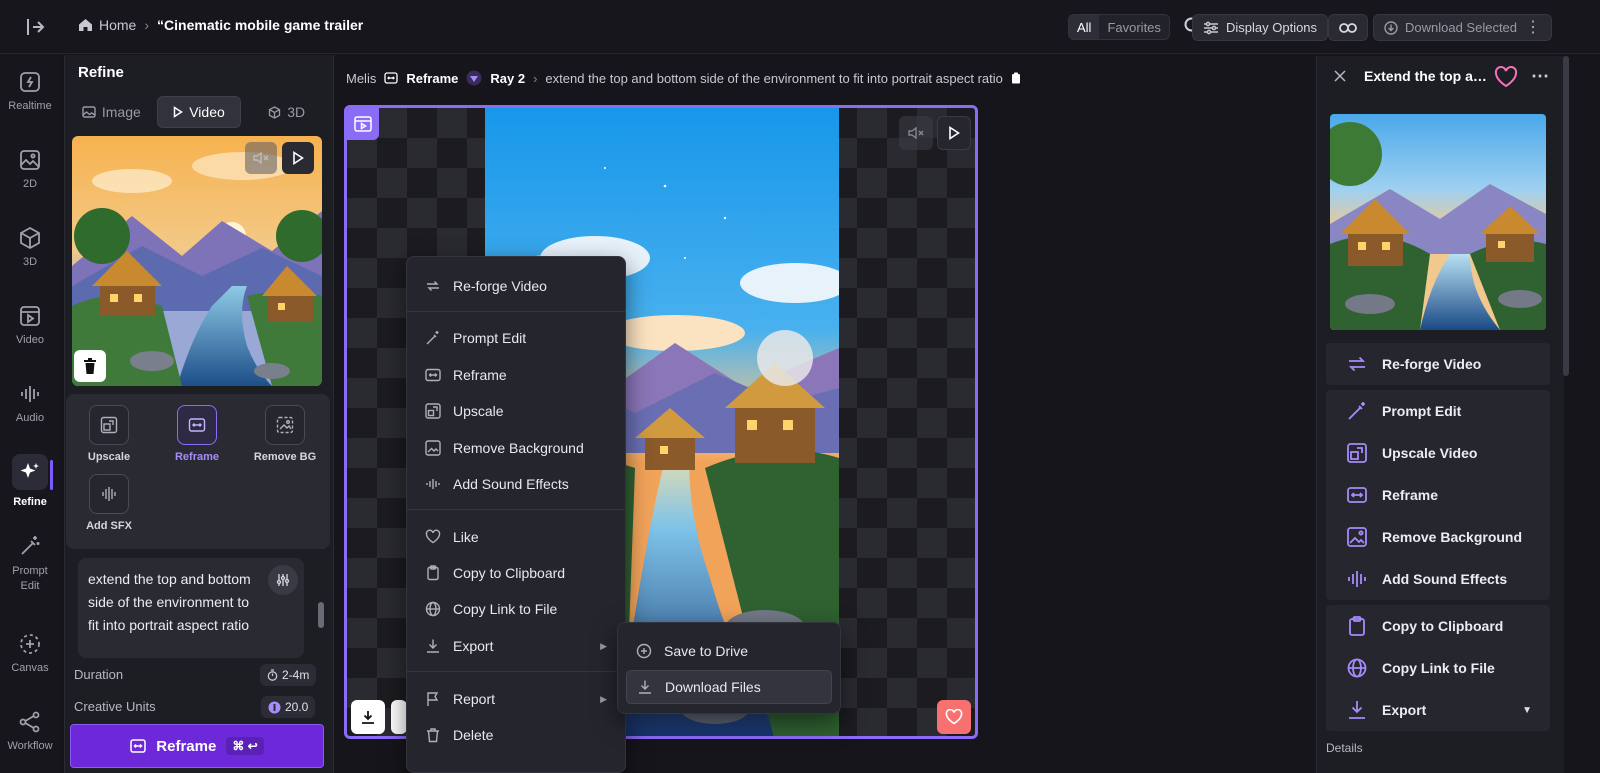  I want to click on menu-item-reforge: Re-forge Video, so click(516, 286).